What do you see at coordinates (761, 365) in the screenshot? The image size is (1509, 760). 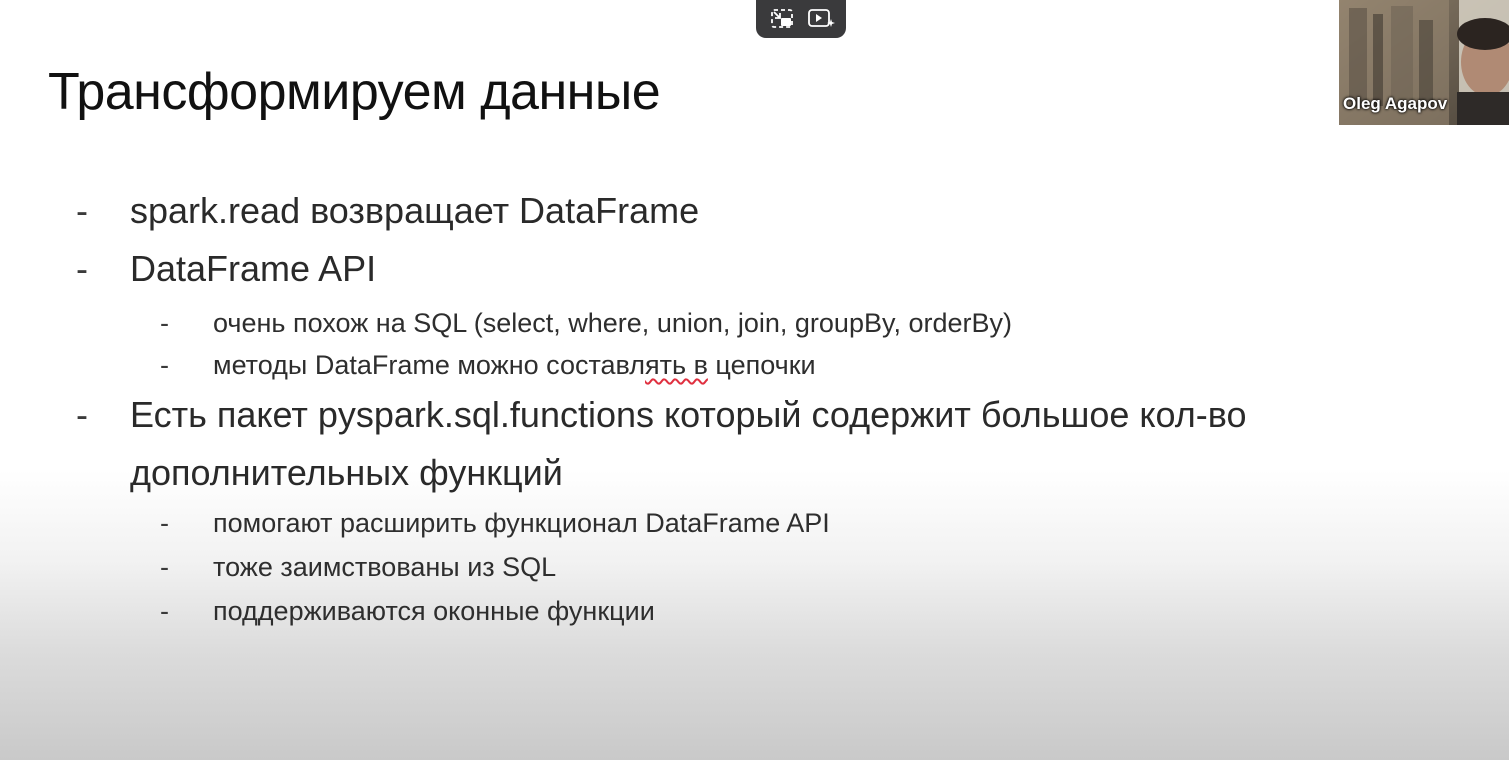 I see `sub-bullet-text-end: цепочки` at bounding box center [761, 365].